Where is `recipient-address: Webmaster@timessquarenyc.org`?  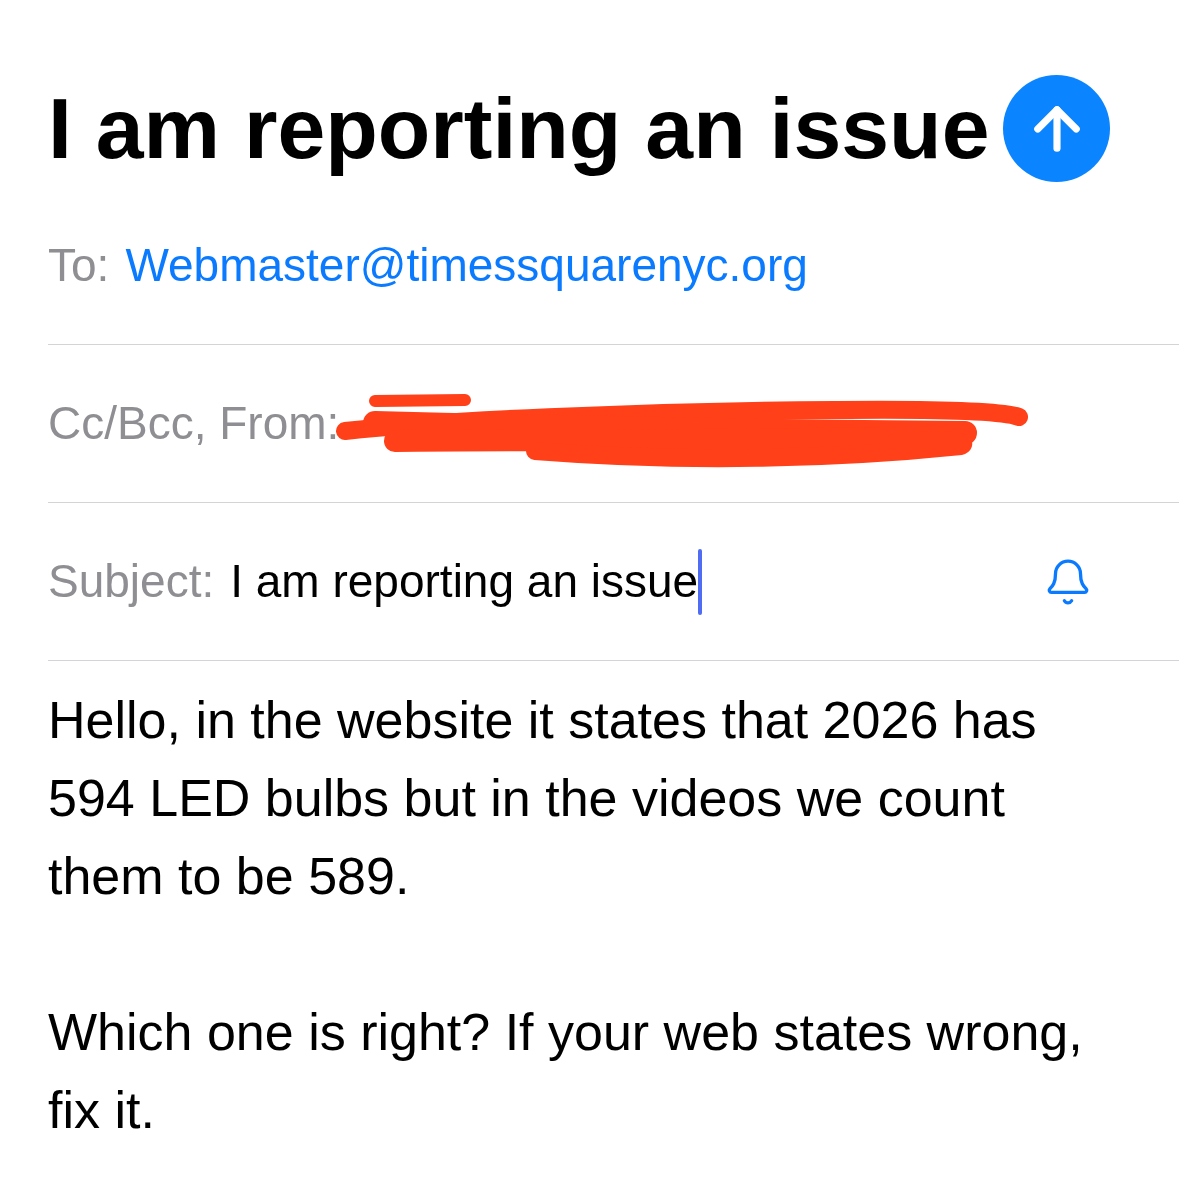 recipient-address: Webmaster@timessquarenyc.org is located at coordinates (466, 265).